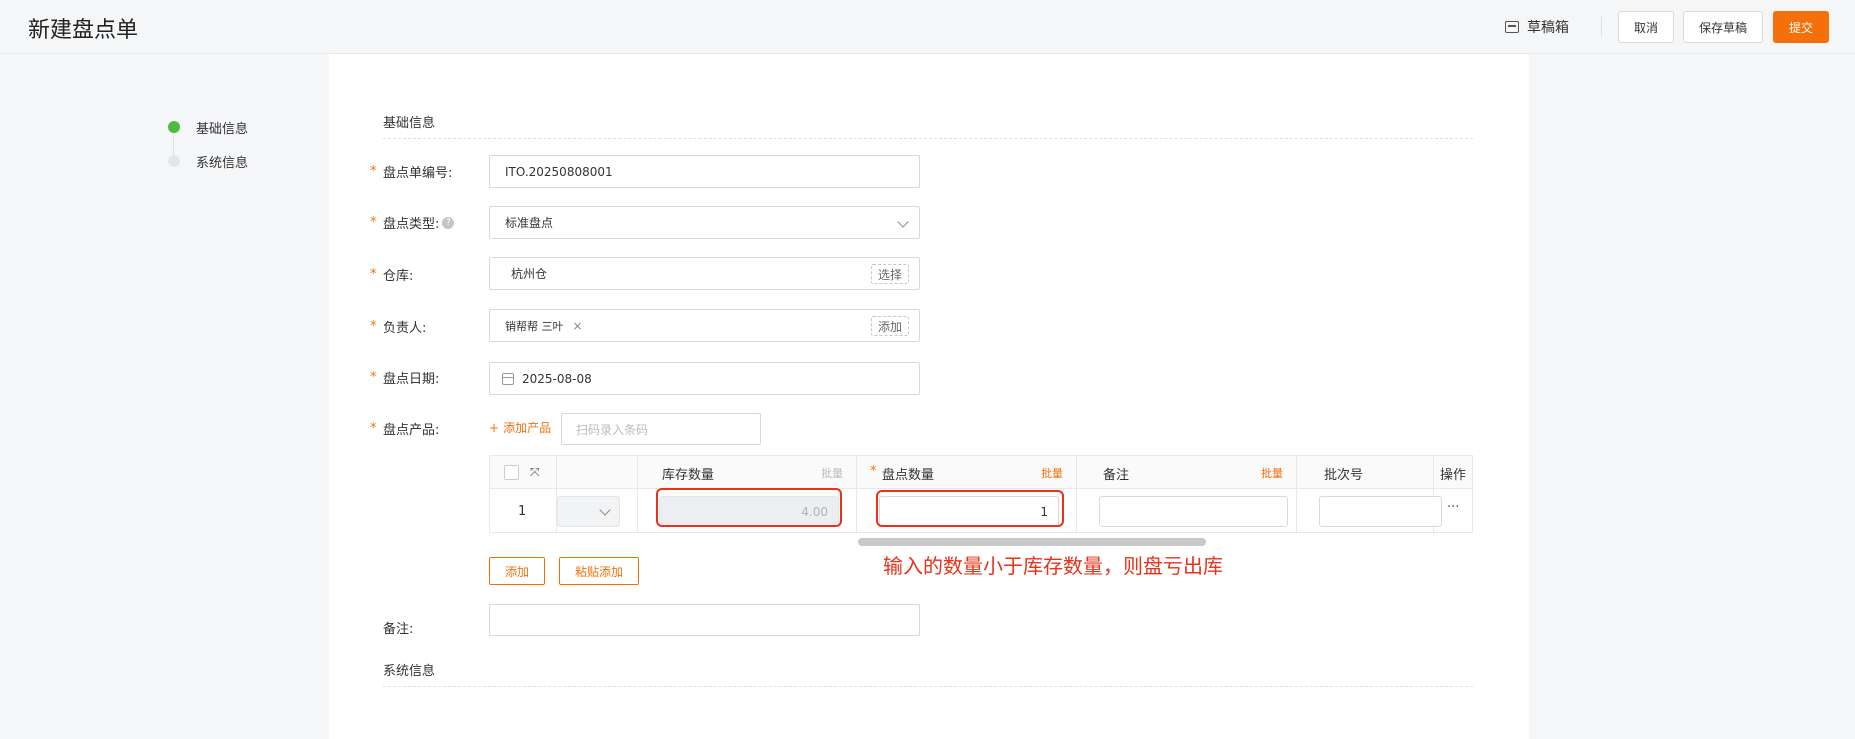  Describe the element at coordinates (508, 378) in the screenshot. I see `calendar-icon` at that location.